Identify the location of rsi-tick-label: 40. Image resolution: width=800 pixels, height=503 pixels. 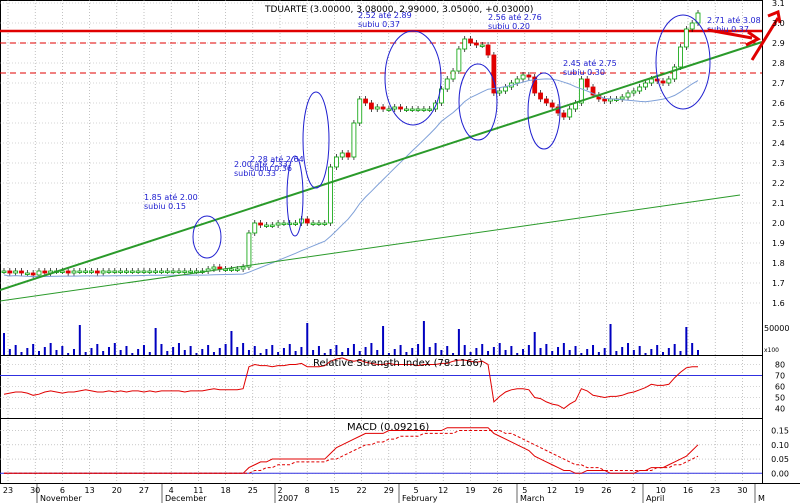
(780, 409).